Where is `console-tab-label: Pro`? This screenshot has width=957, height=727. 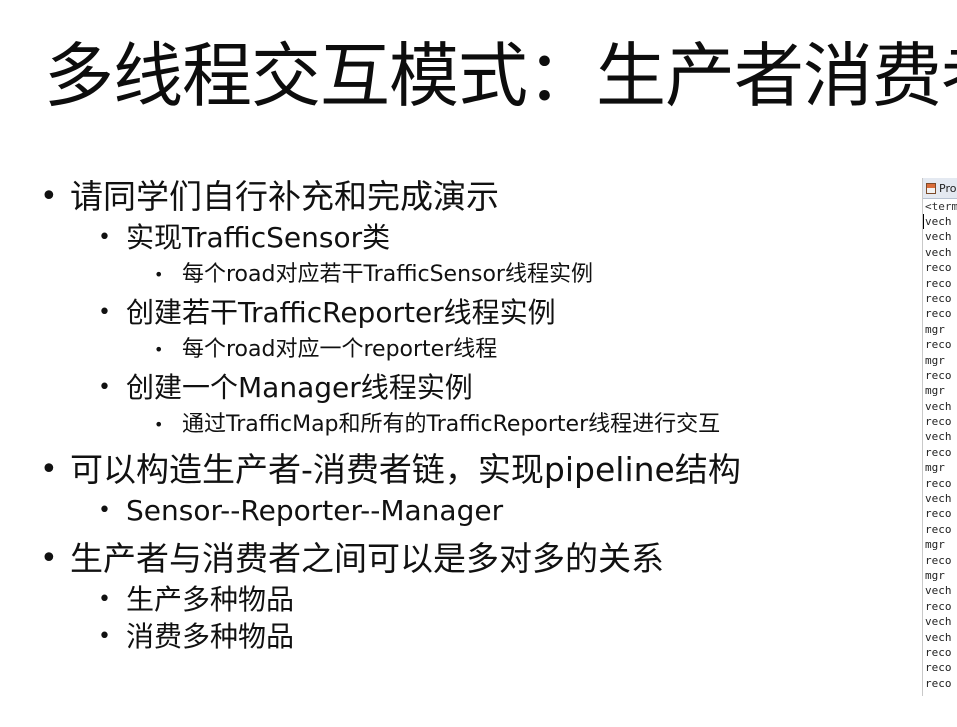 console-tab-label: Pro is located at coordinates (948, 188).